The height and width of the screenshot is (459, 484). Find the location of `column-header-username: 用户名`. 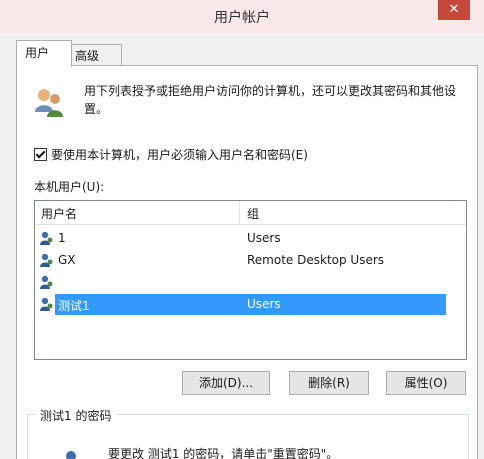

column-header-username: 用户名 is located at coordinates (59, 213).